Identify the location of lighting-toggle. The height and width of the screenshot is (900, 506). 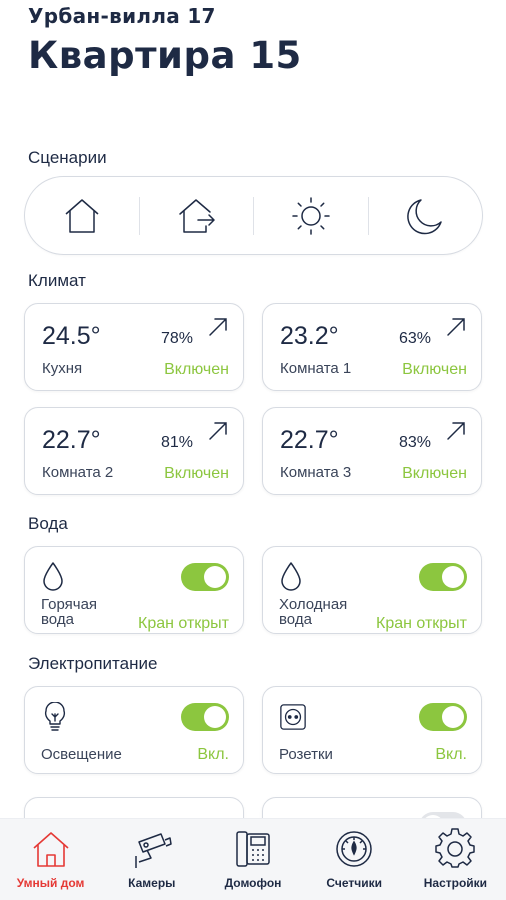
(205, 717).